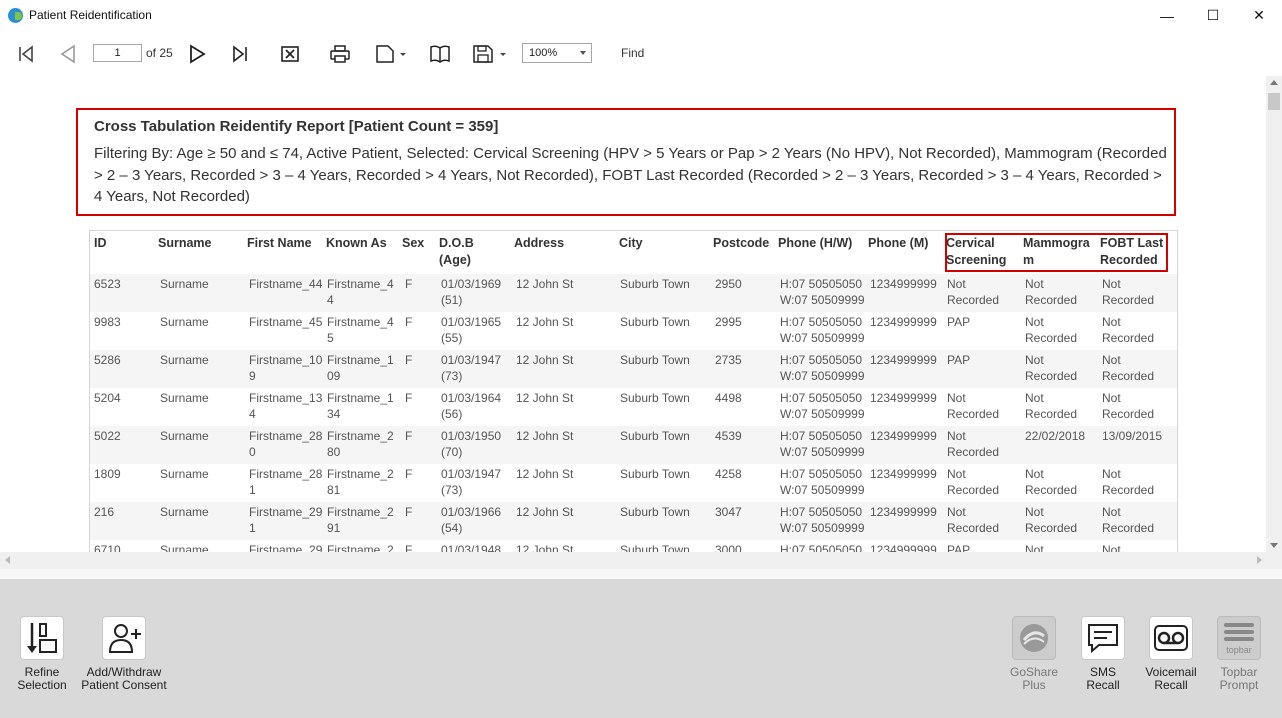  Describe the element at coordinates (471, 292) in the screenshot. I see `cell-dob: 01/03/1969 (51)` at that location.